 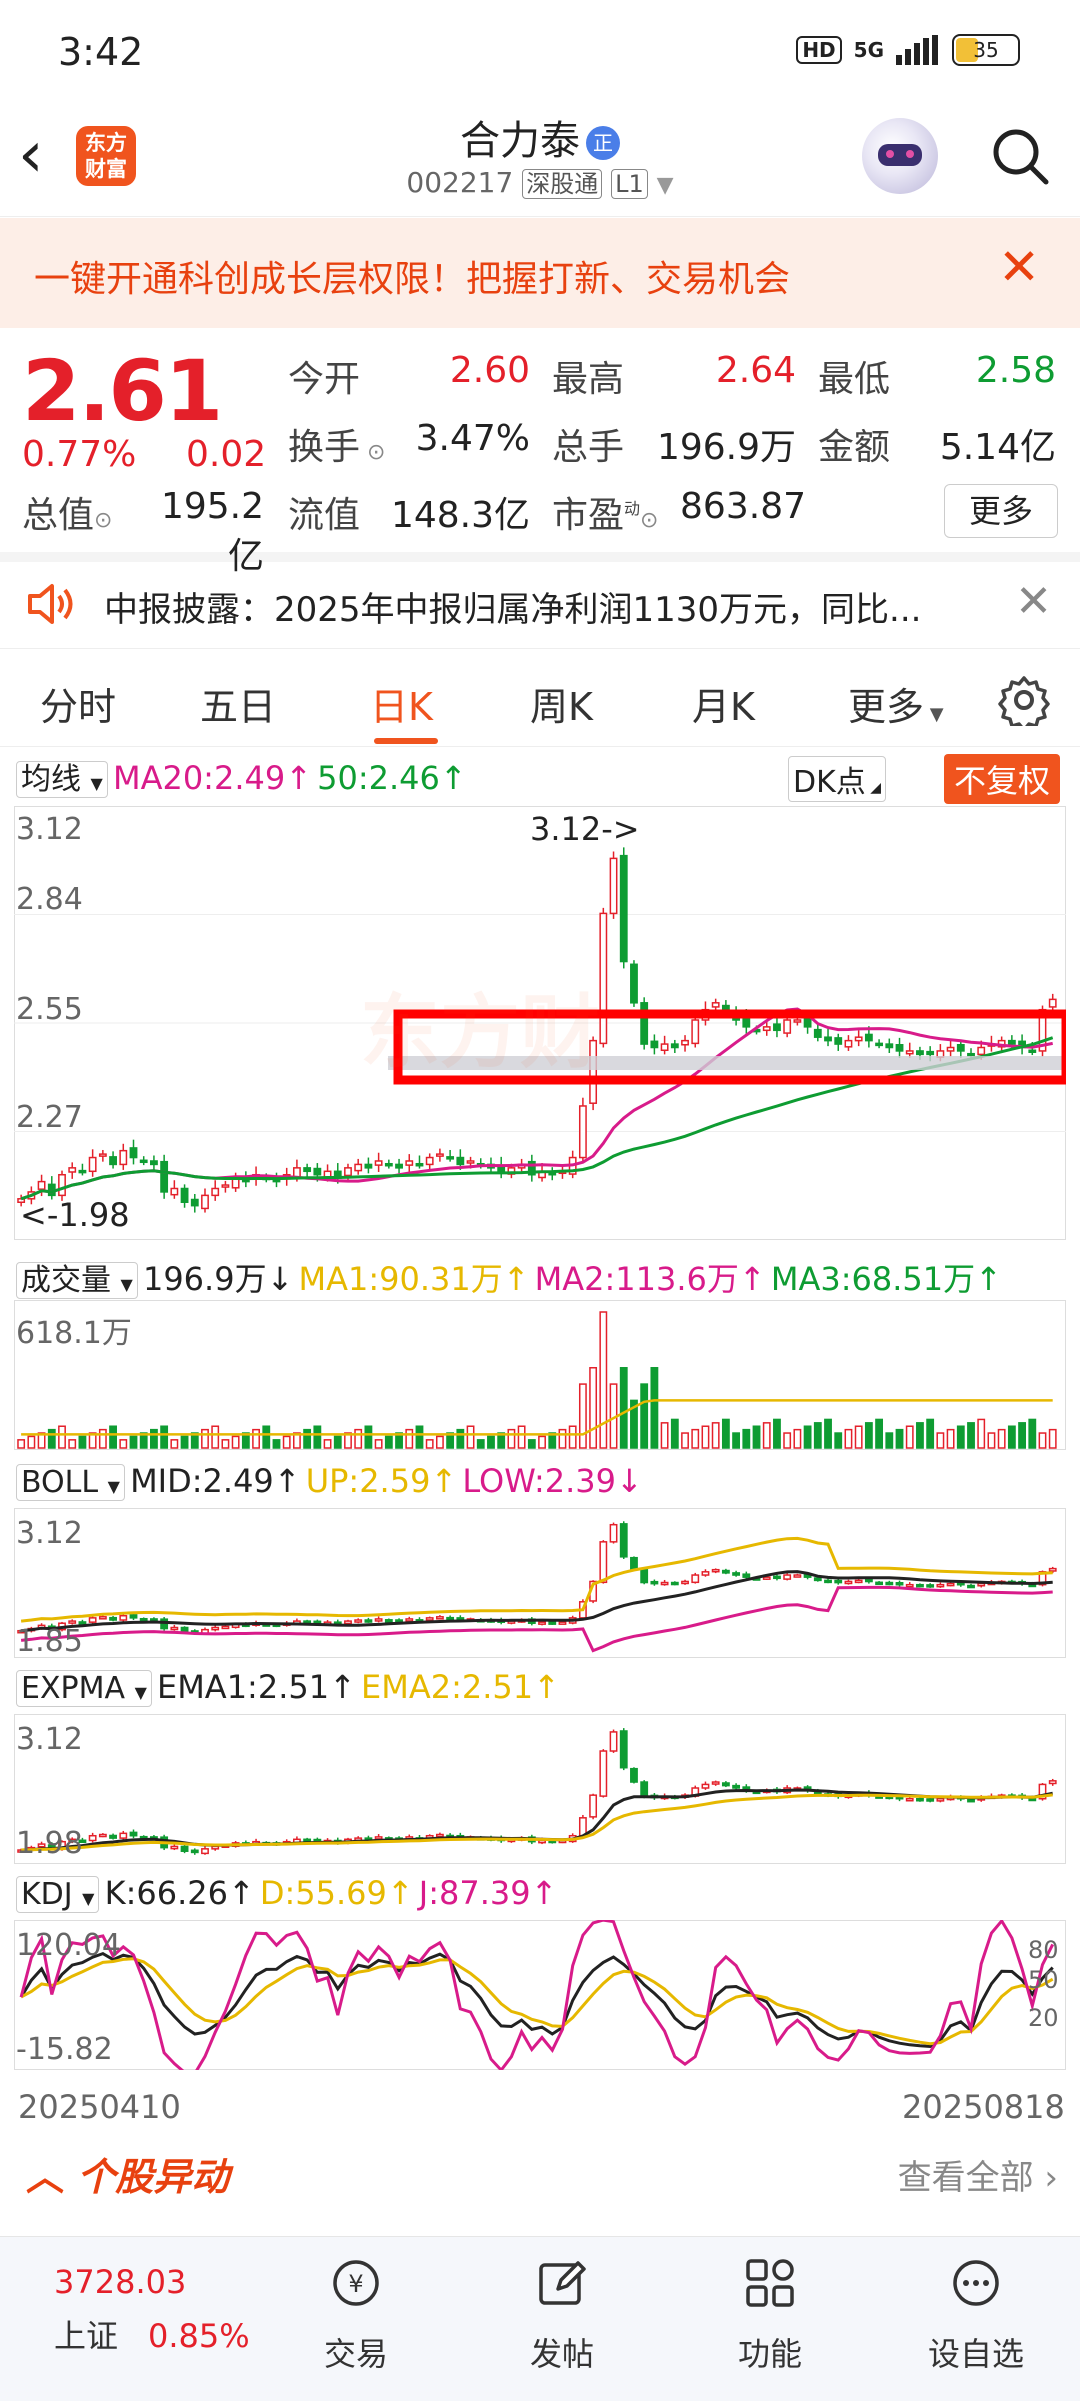 I want to click on low-label: 最低, so click(x=854, y=379).